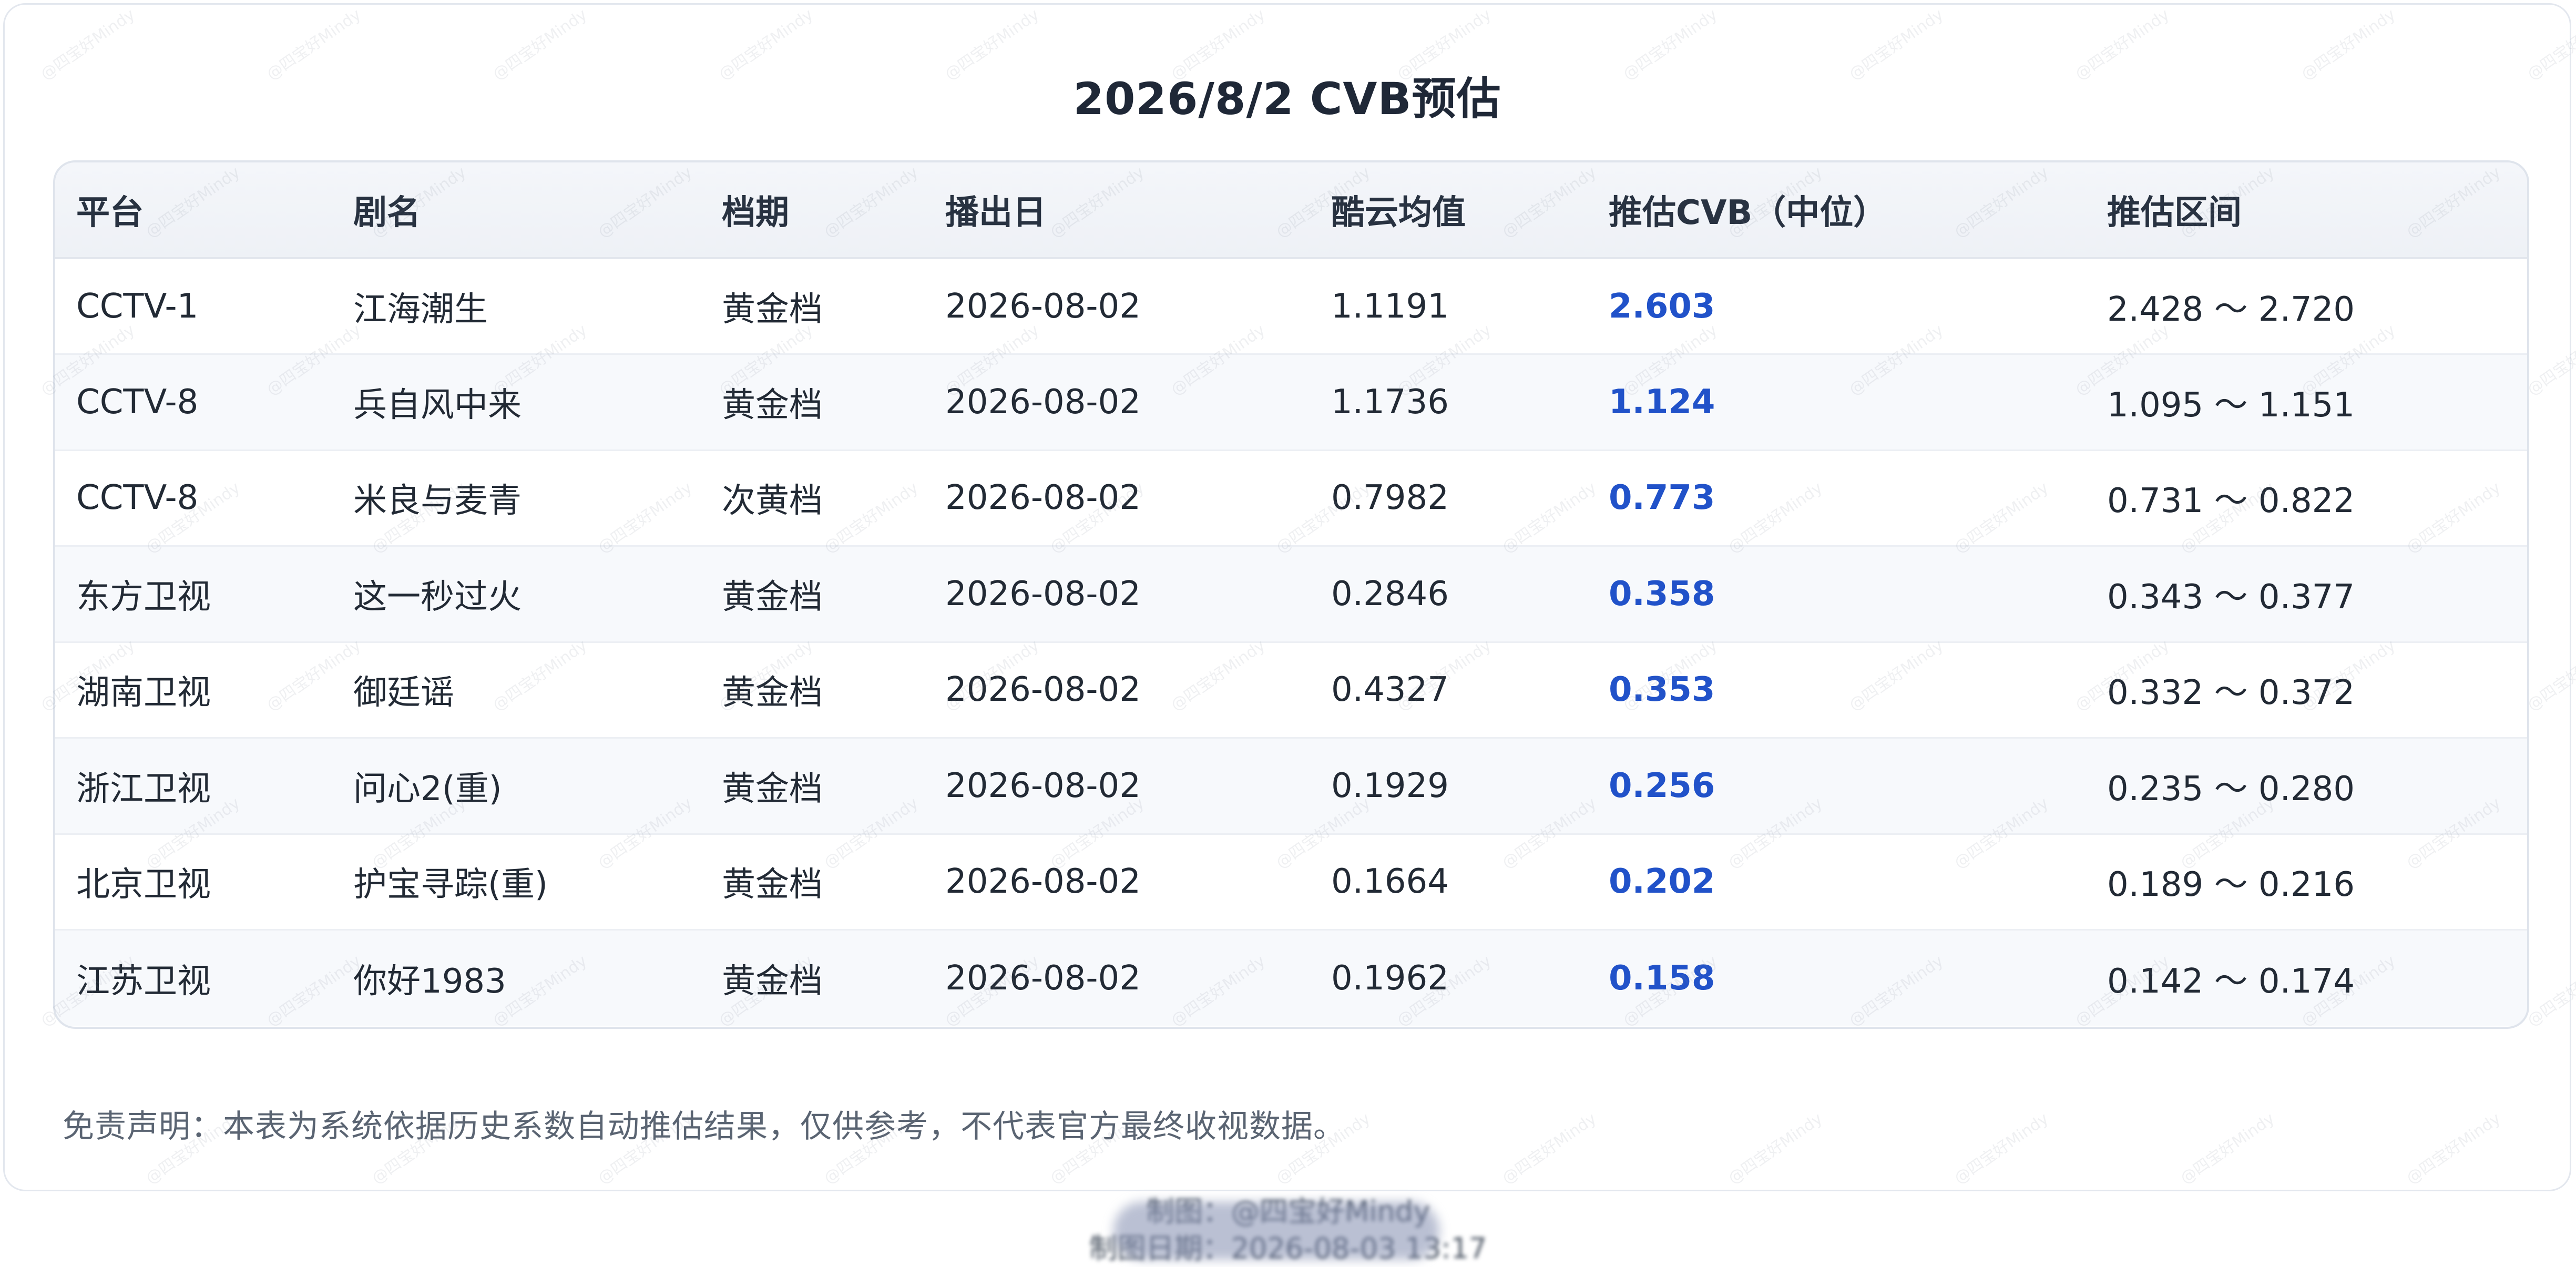 The height and width of the screenshot is (1267, 2576). Describe the element at coordinates (1662, 978) in the screenshot. I see `cell-cvb-median: 0.158` at that location.